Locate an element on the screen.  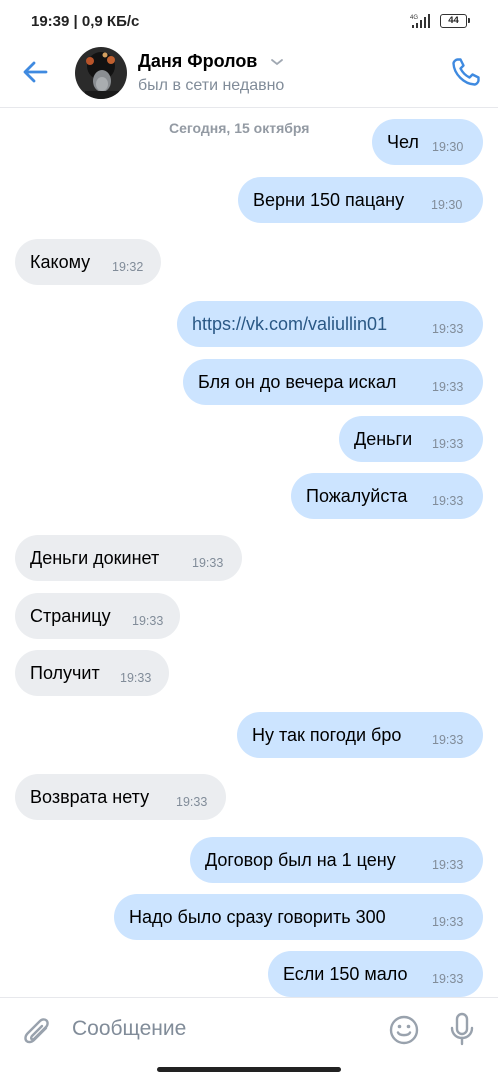
message-text: Какому is located at coordinates (60, 262).